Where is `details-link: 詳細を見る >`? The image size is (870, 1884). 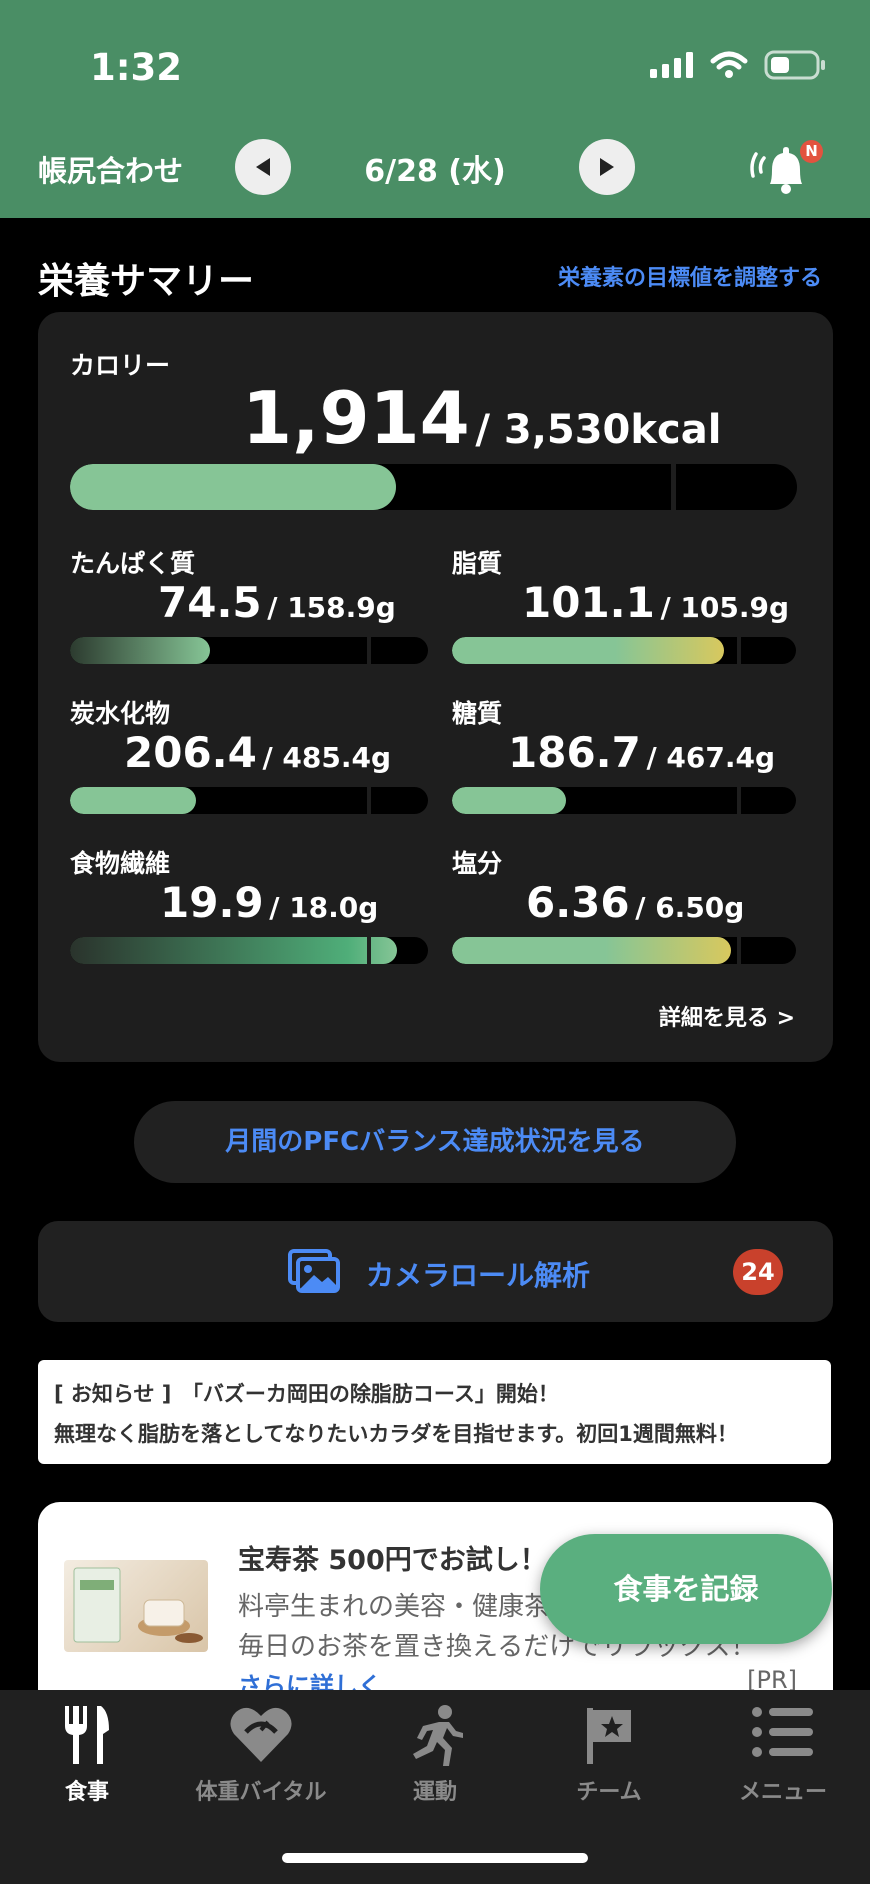 details-link: 詳細を見る > is located at coordinates (727, 1016).